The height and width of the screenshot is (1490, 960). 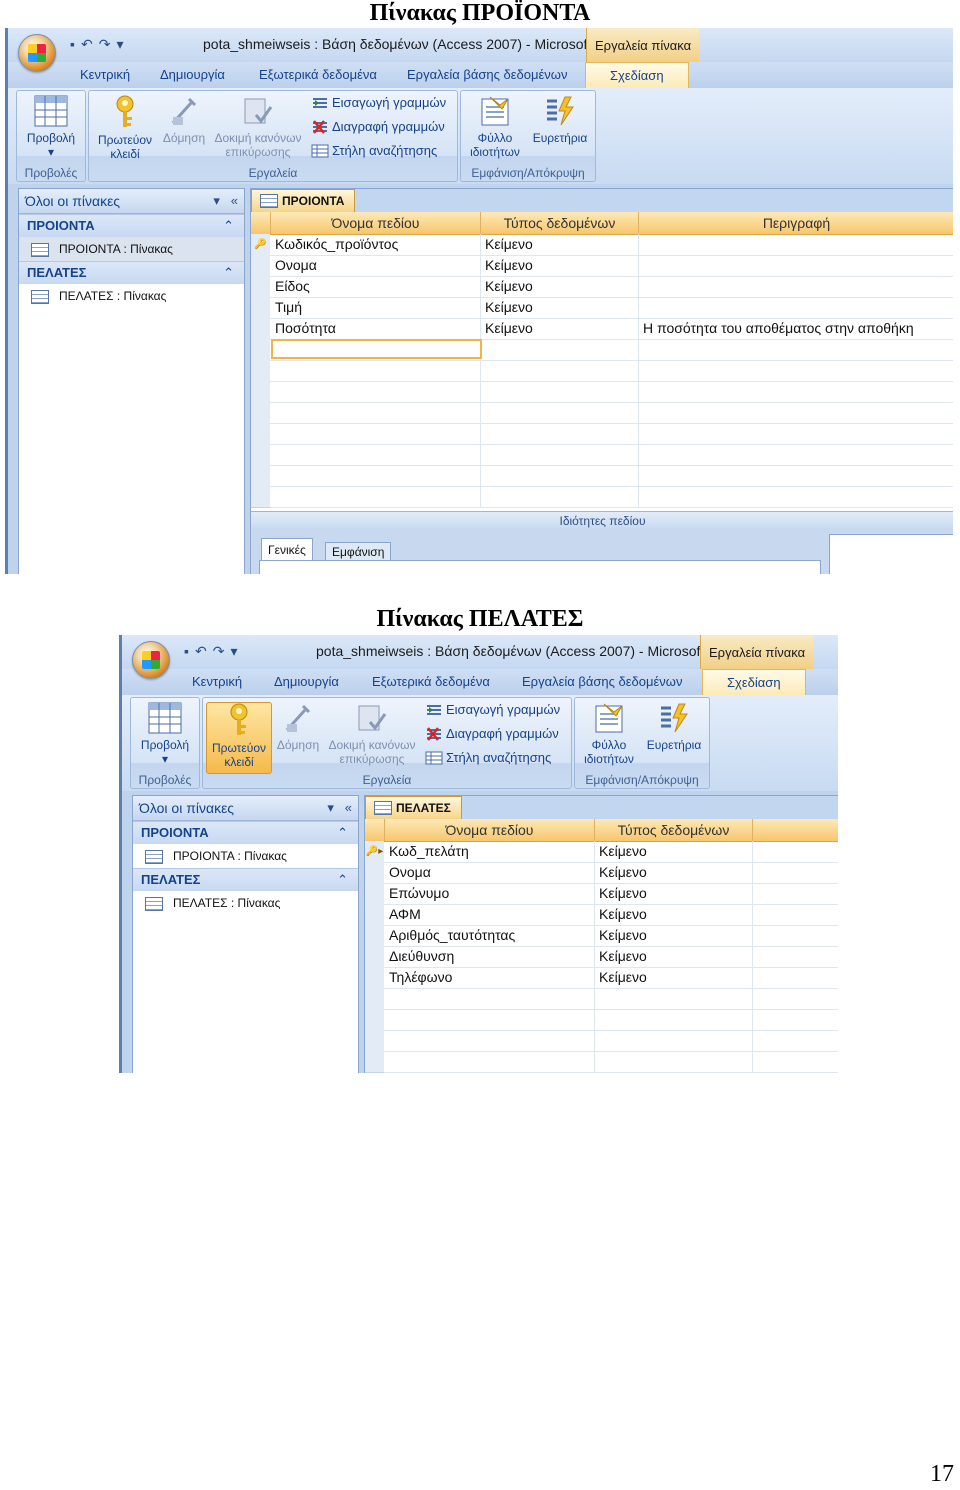 I want to click on primary-key-button: Πρωτεύον κλειδί, so click(x=239, y=738).